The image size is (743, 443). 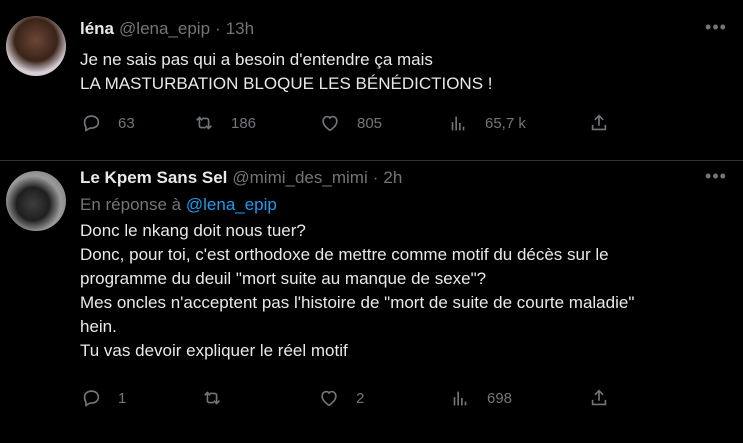 I want to click on like-count: 805, so click(x=370, y=123).